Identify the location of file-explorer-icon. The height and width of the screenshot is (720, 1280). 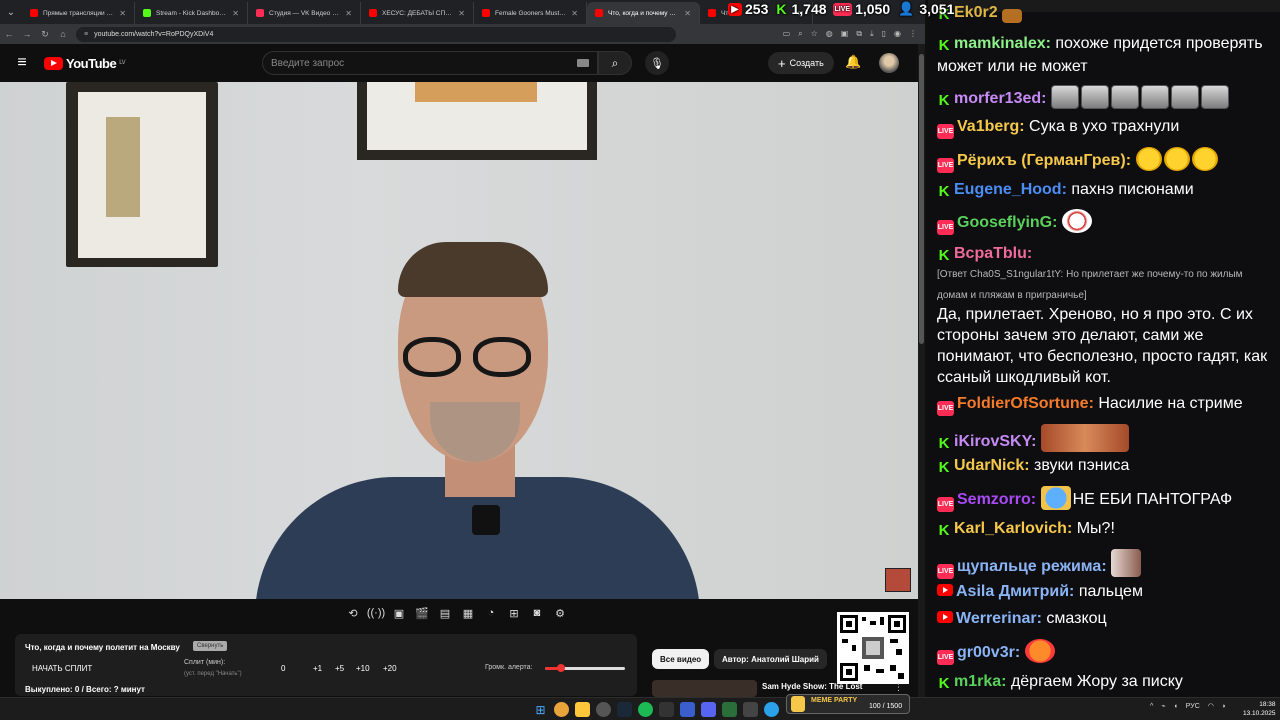
(582, 709).